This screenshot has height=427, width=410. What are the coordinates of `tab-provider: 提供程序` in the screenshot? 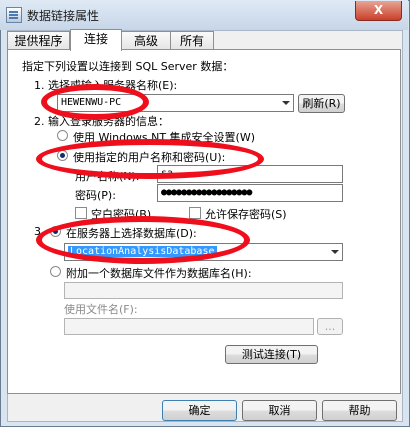 It's located at (38, 40).